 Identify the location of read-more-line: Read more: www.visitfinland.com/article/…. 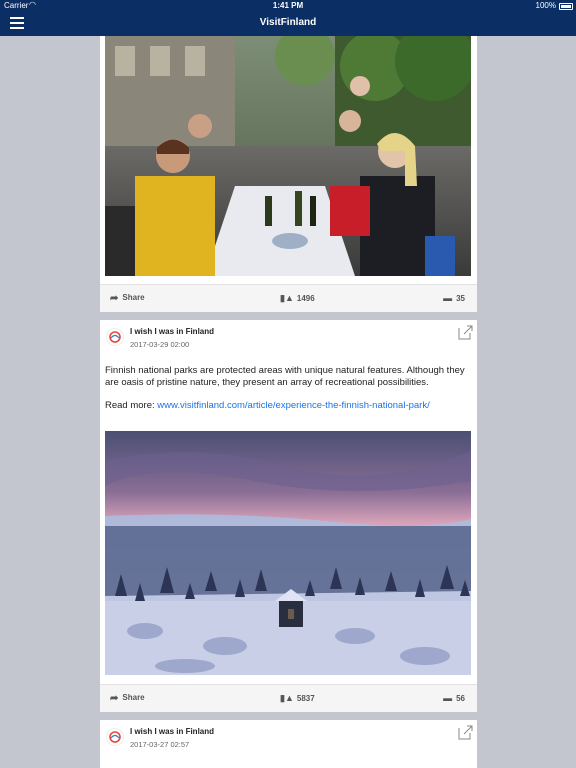
(267, 405).